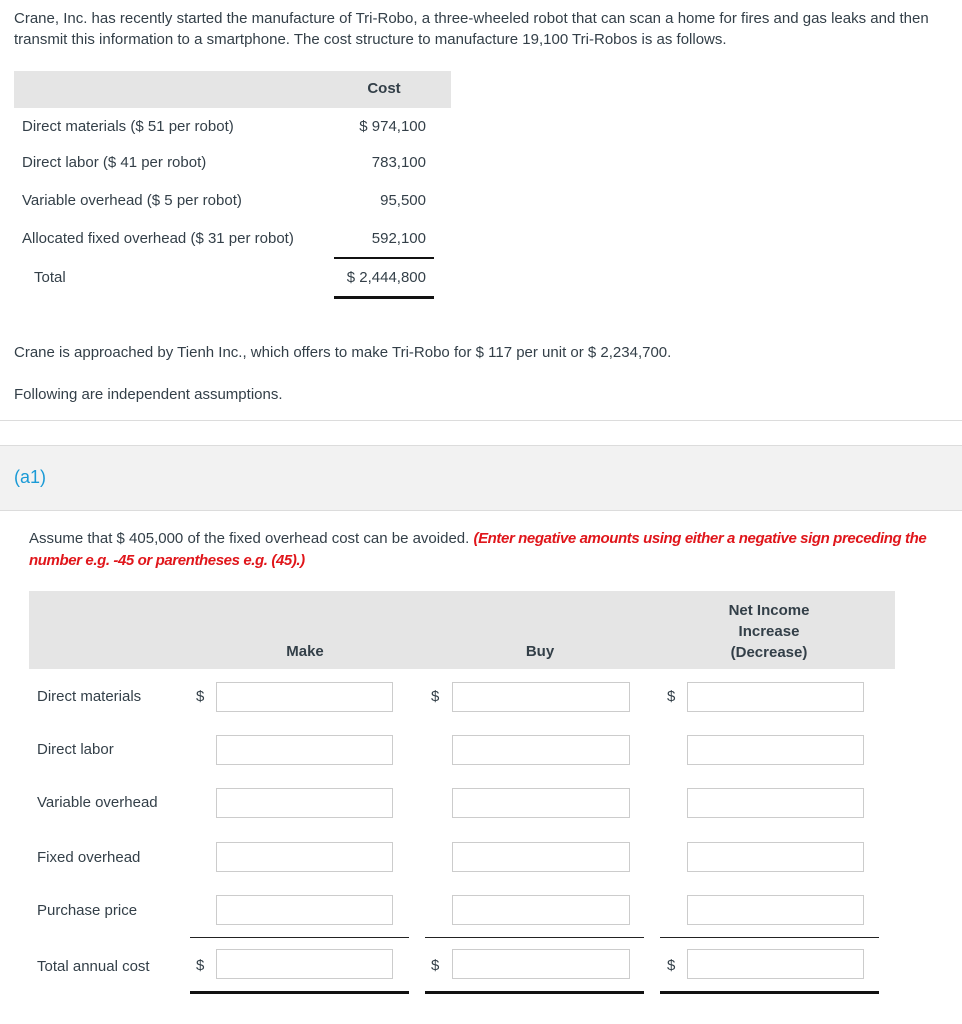 The width and height of the screenshot is (962, 1024). I want to click on divider, so click(481, 420).